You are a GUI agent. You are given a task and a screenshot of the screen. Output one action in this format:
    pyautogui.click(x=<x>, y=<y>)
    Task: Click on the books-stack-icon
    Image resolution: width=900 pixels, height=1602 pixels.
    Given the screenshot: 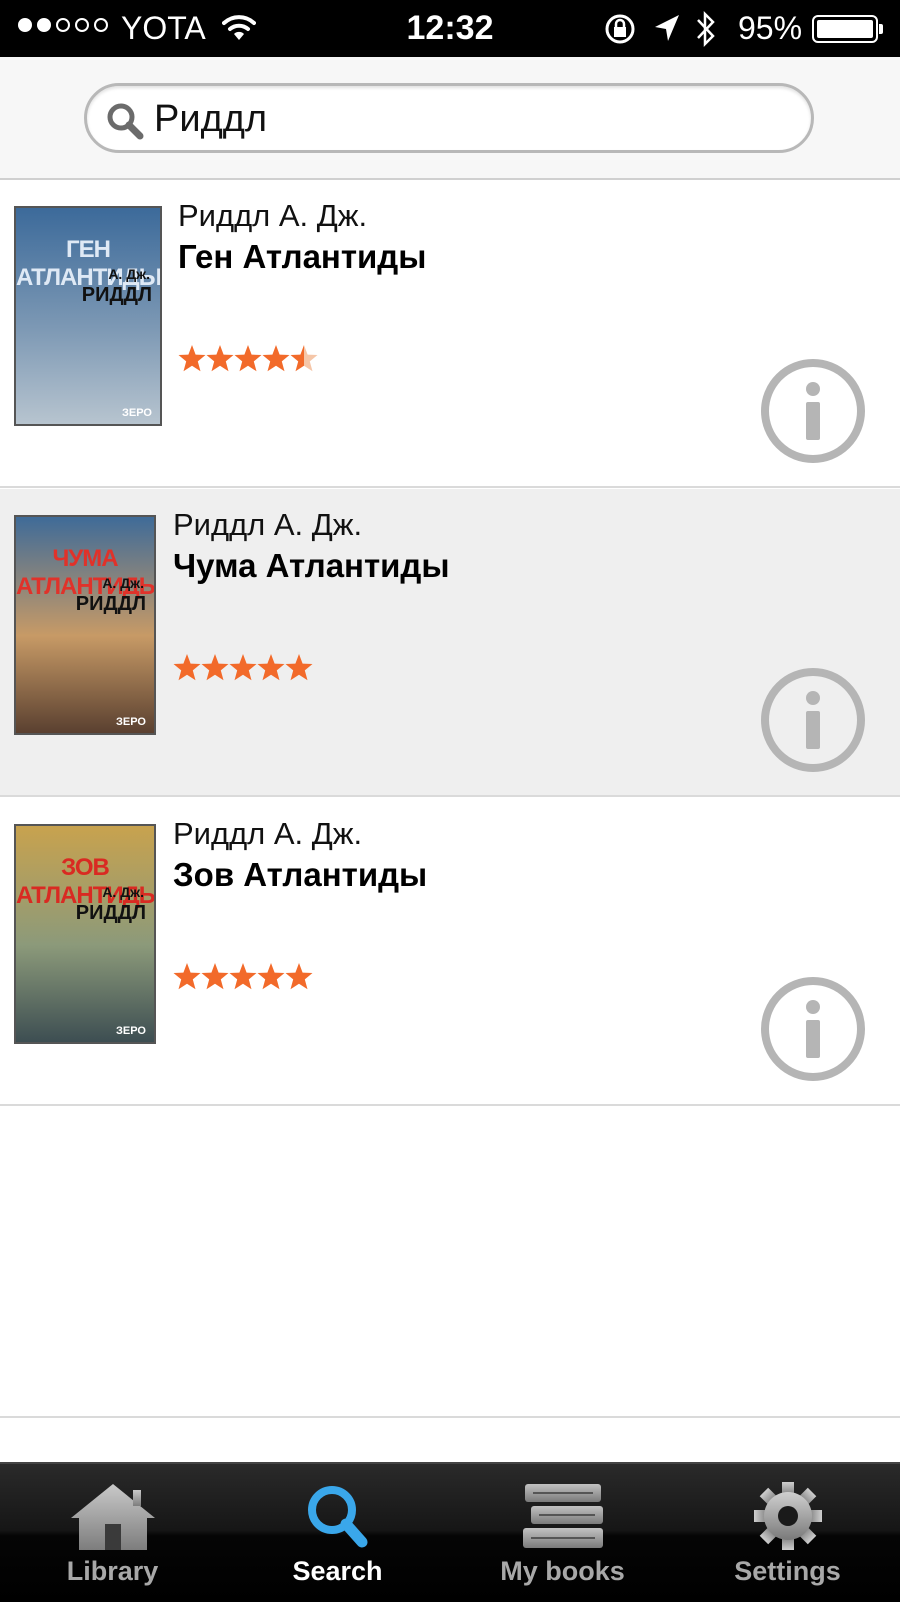 What is the action you would take?
    pyautogui.click(x=562, y=1516)
    